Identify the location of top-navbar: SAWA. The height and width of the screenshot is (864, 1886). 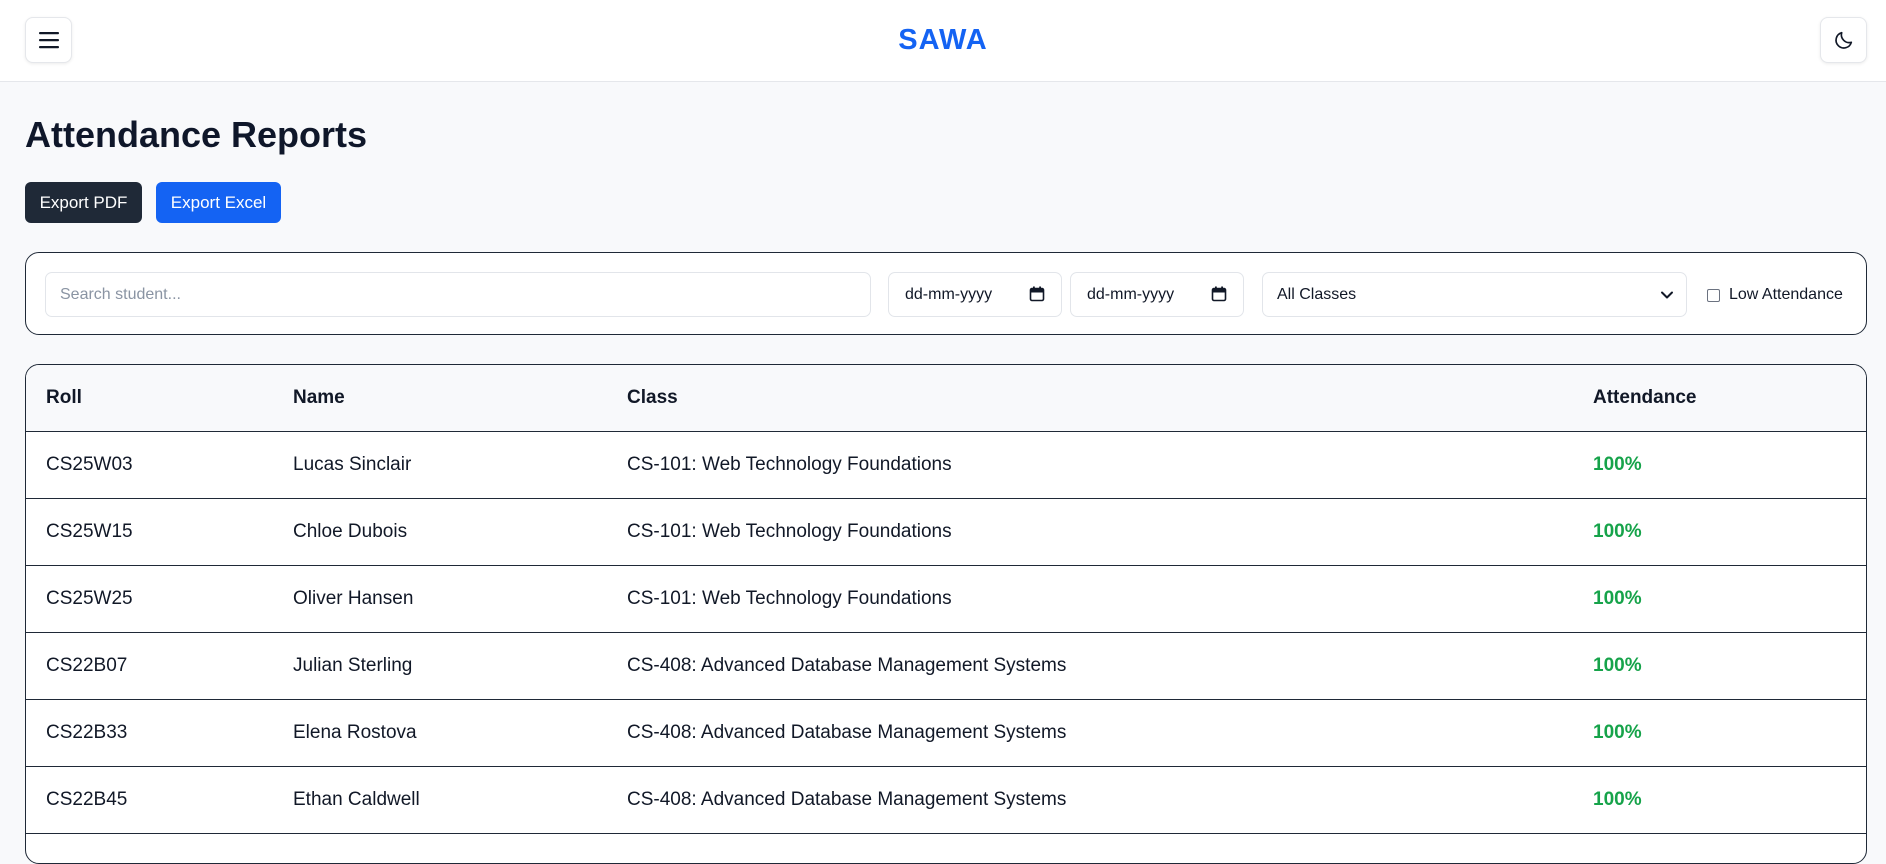
(943, 41).